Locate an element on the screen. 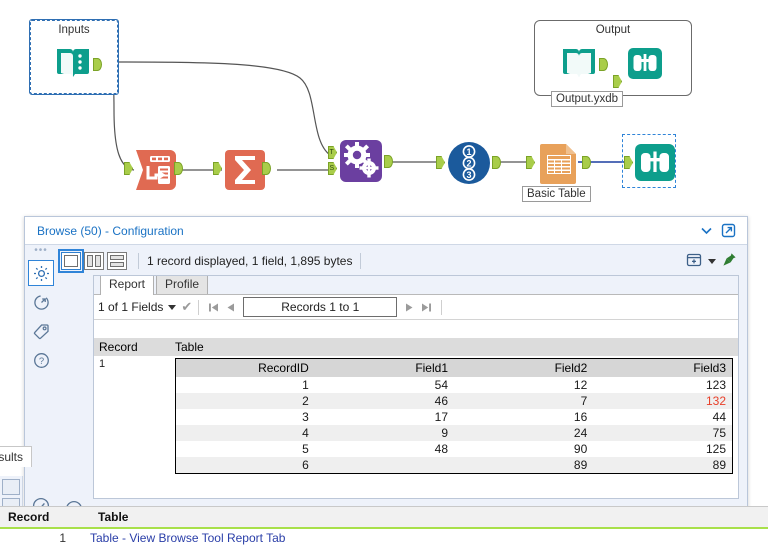 The height and width of the screenshot is (546, 768). input-anchor-s: S is located at coordinates (332, 168).